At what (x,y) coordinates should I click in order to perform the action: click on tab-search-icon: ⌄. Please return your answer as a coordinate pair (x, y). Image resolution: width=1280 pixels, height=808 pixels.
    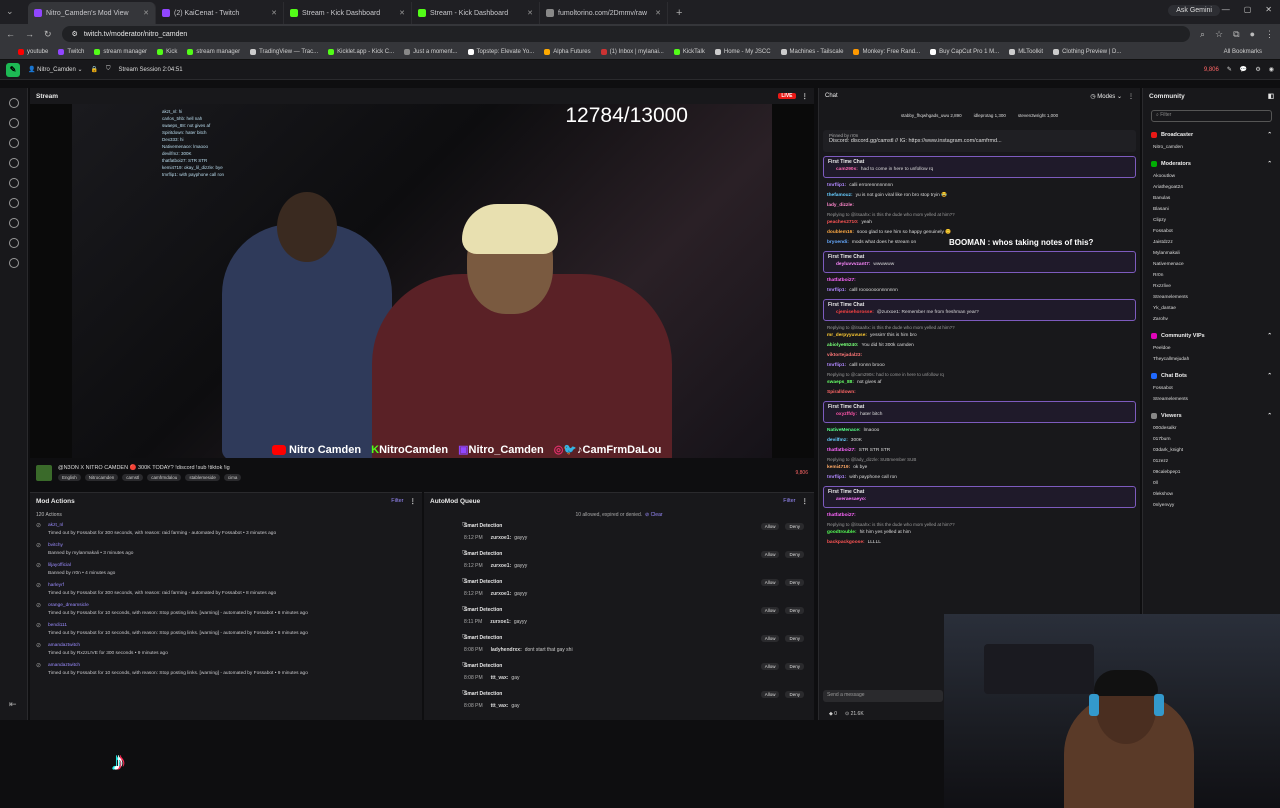
    Looking at the image, I should click on (10, 11).